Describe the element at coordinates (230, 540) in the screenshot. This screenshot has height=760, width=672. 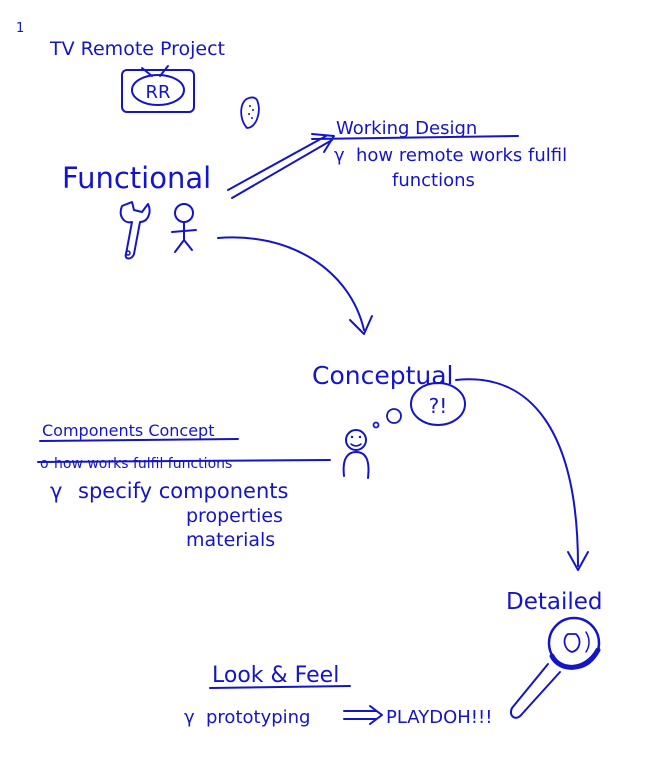
I see `components-line-3: materials` at that location.